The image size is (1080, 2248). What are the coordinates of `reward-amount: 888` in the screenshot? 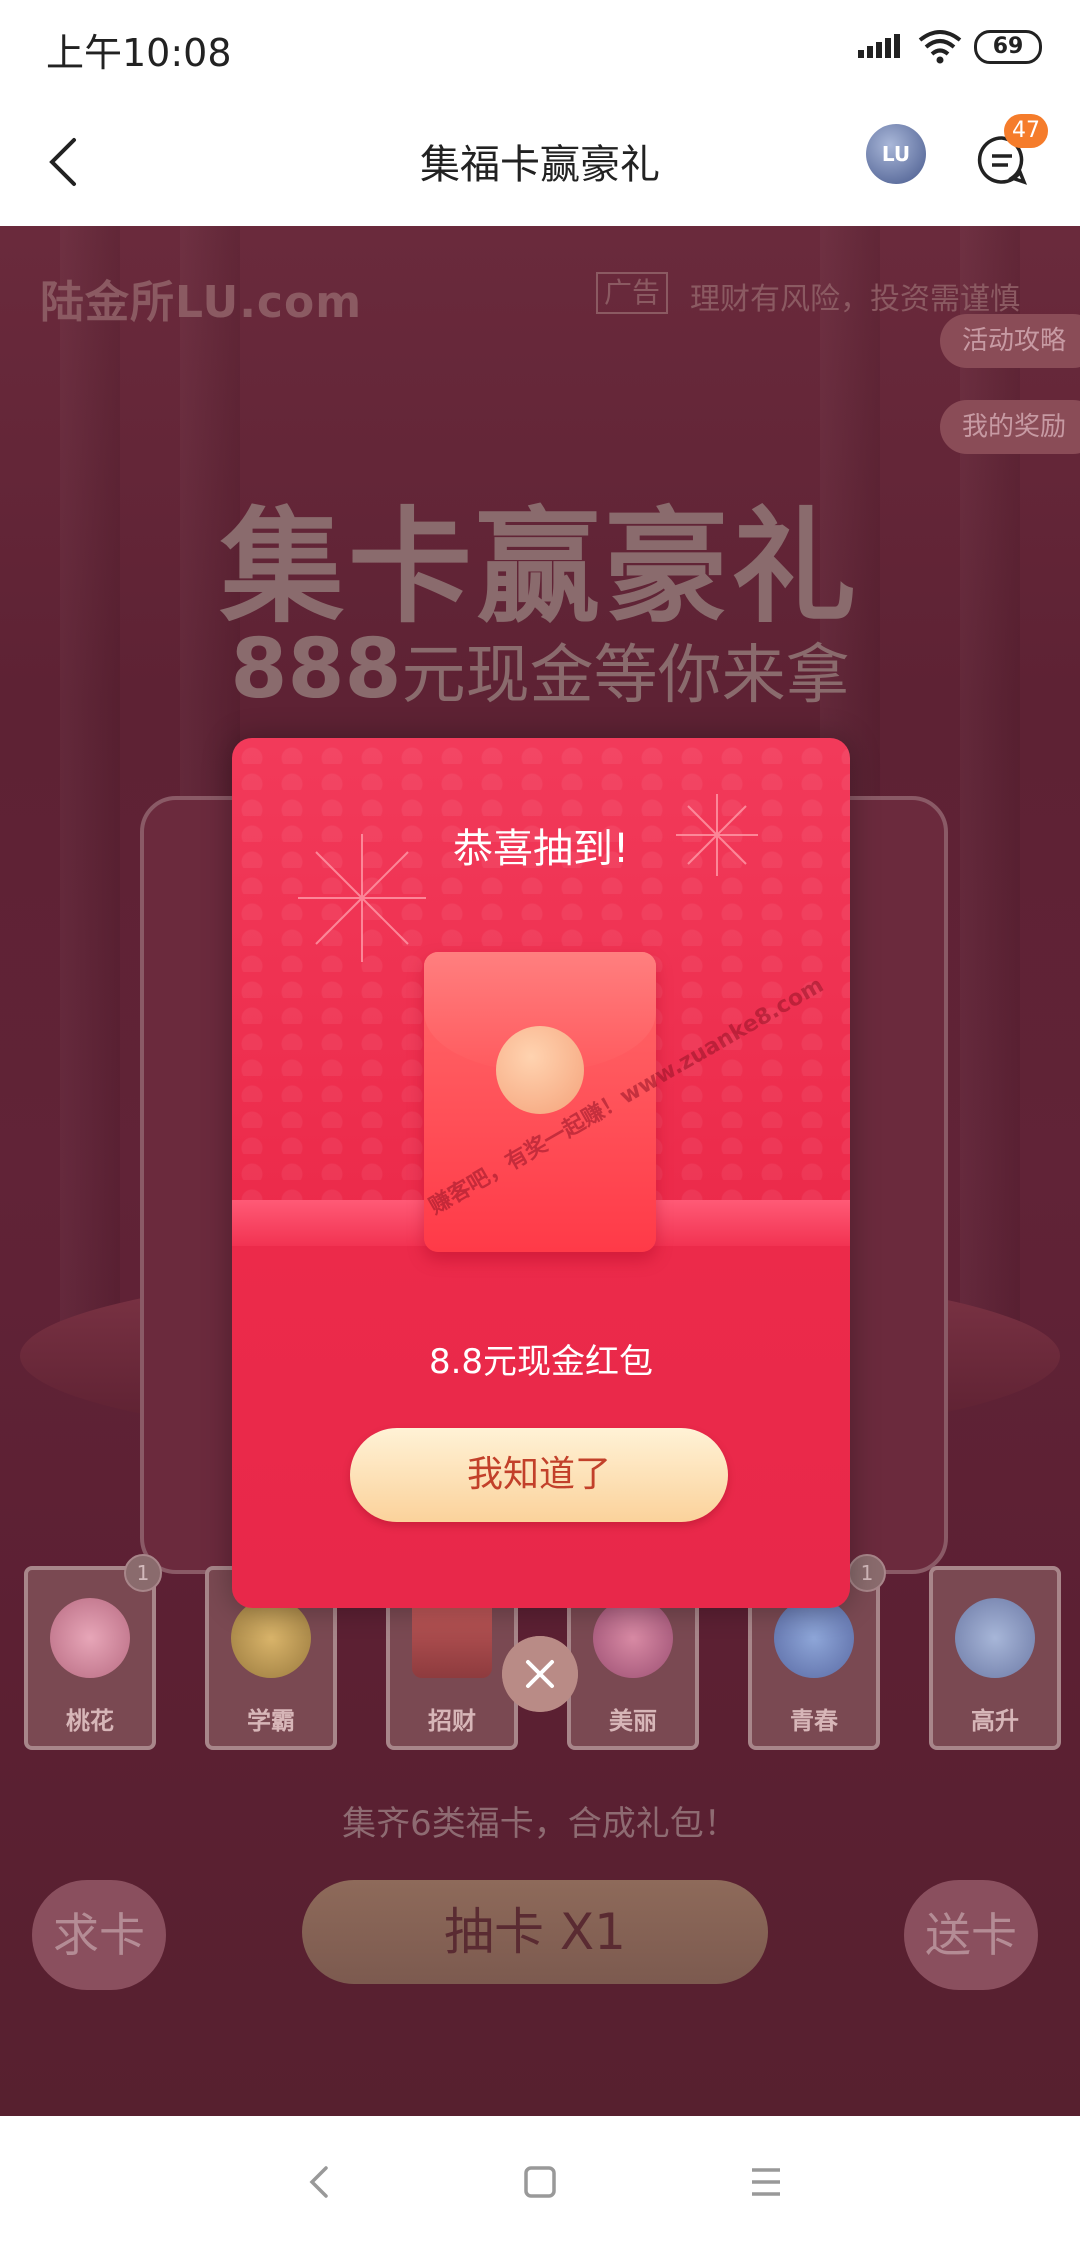 It's located at (316, 669).